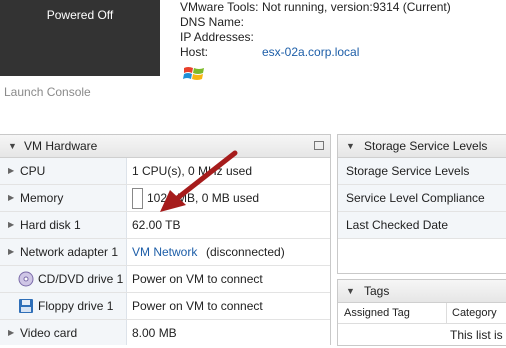 Image resolution: width=506 pixels, height=348 pixels. Describe the element at coordinates (217, 37) in the screenshot. I see `summary-key: IP Addresses:` at that location.